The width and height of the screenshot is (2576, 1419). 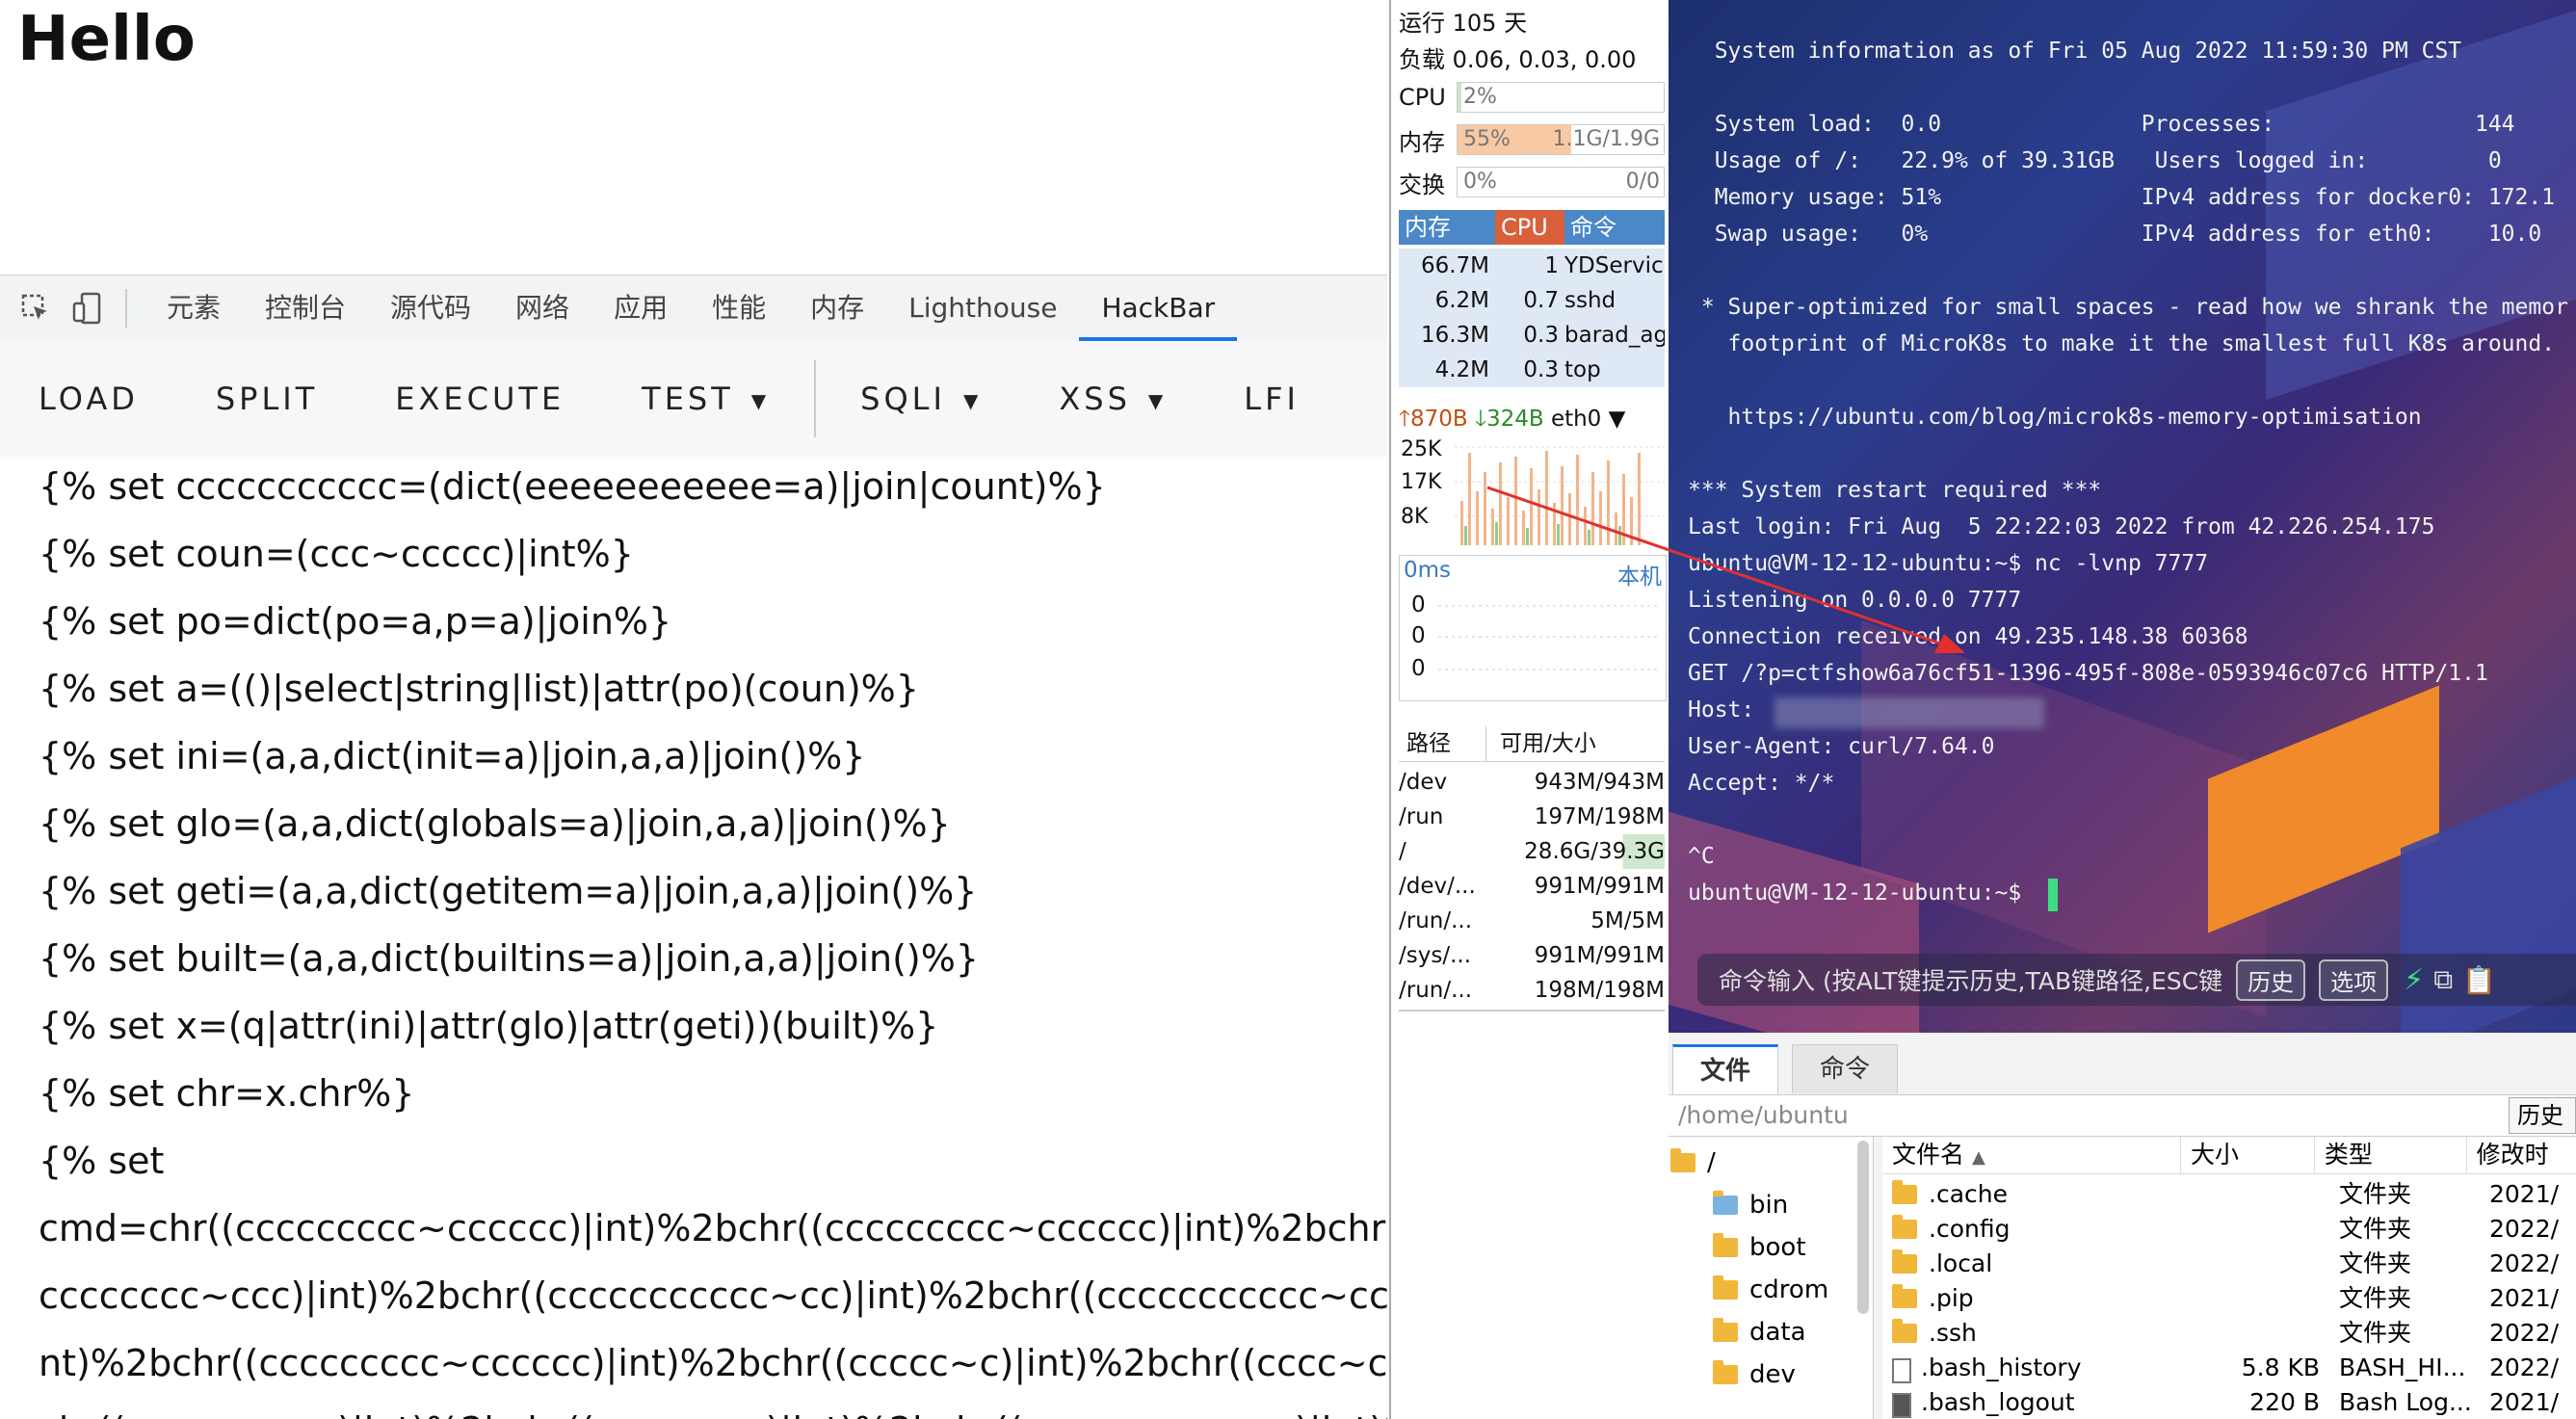 What do you see at coordinates (1759, 1247) in the screenshot?
I see `tree-item-boot: boot` at bounding box center [1759, 1247].